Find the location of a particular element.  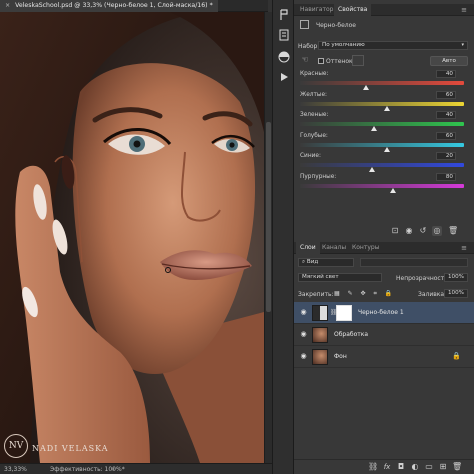

reds-value-field: 40 is located at coordinates (446, 74).